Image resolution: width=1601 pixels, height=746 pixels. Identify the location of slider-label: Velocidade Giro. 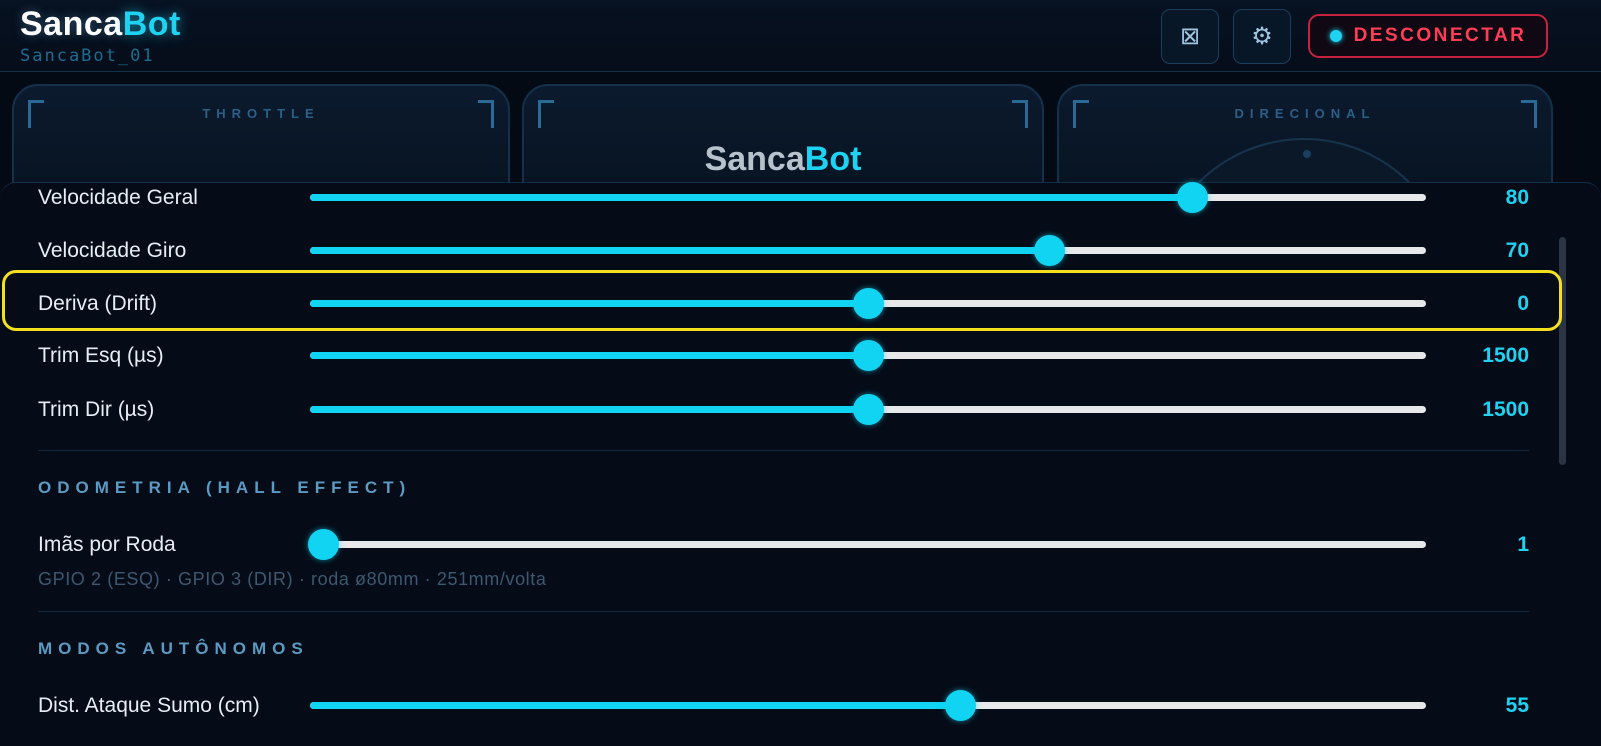
(112, 250).